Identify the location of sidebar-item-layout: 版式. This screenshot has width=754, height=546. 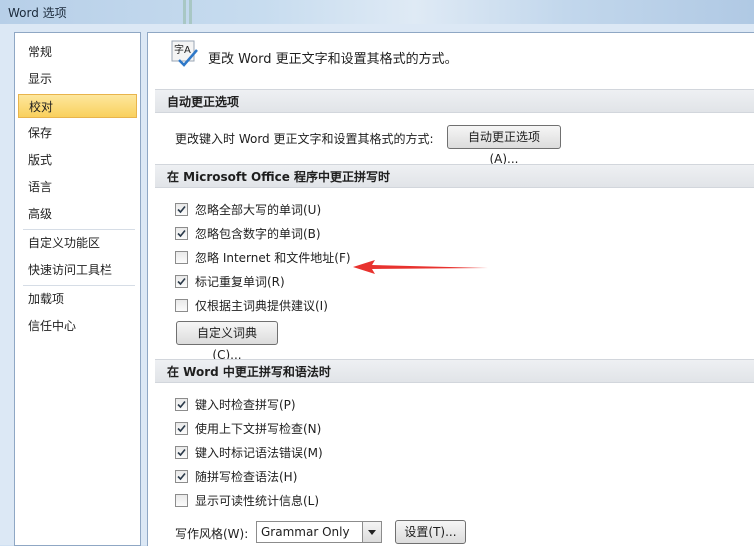
(77, 160).